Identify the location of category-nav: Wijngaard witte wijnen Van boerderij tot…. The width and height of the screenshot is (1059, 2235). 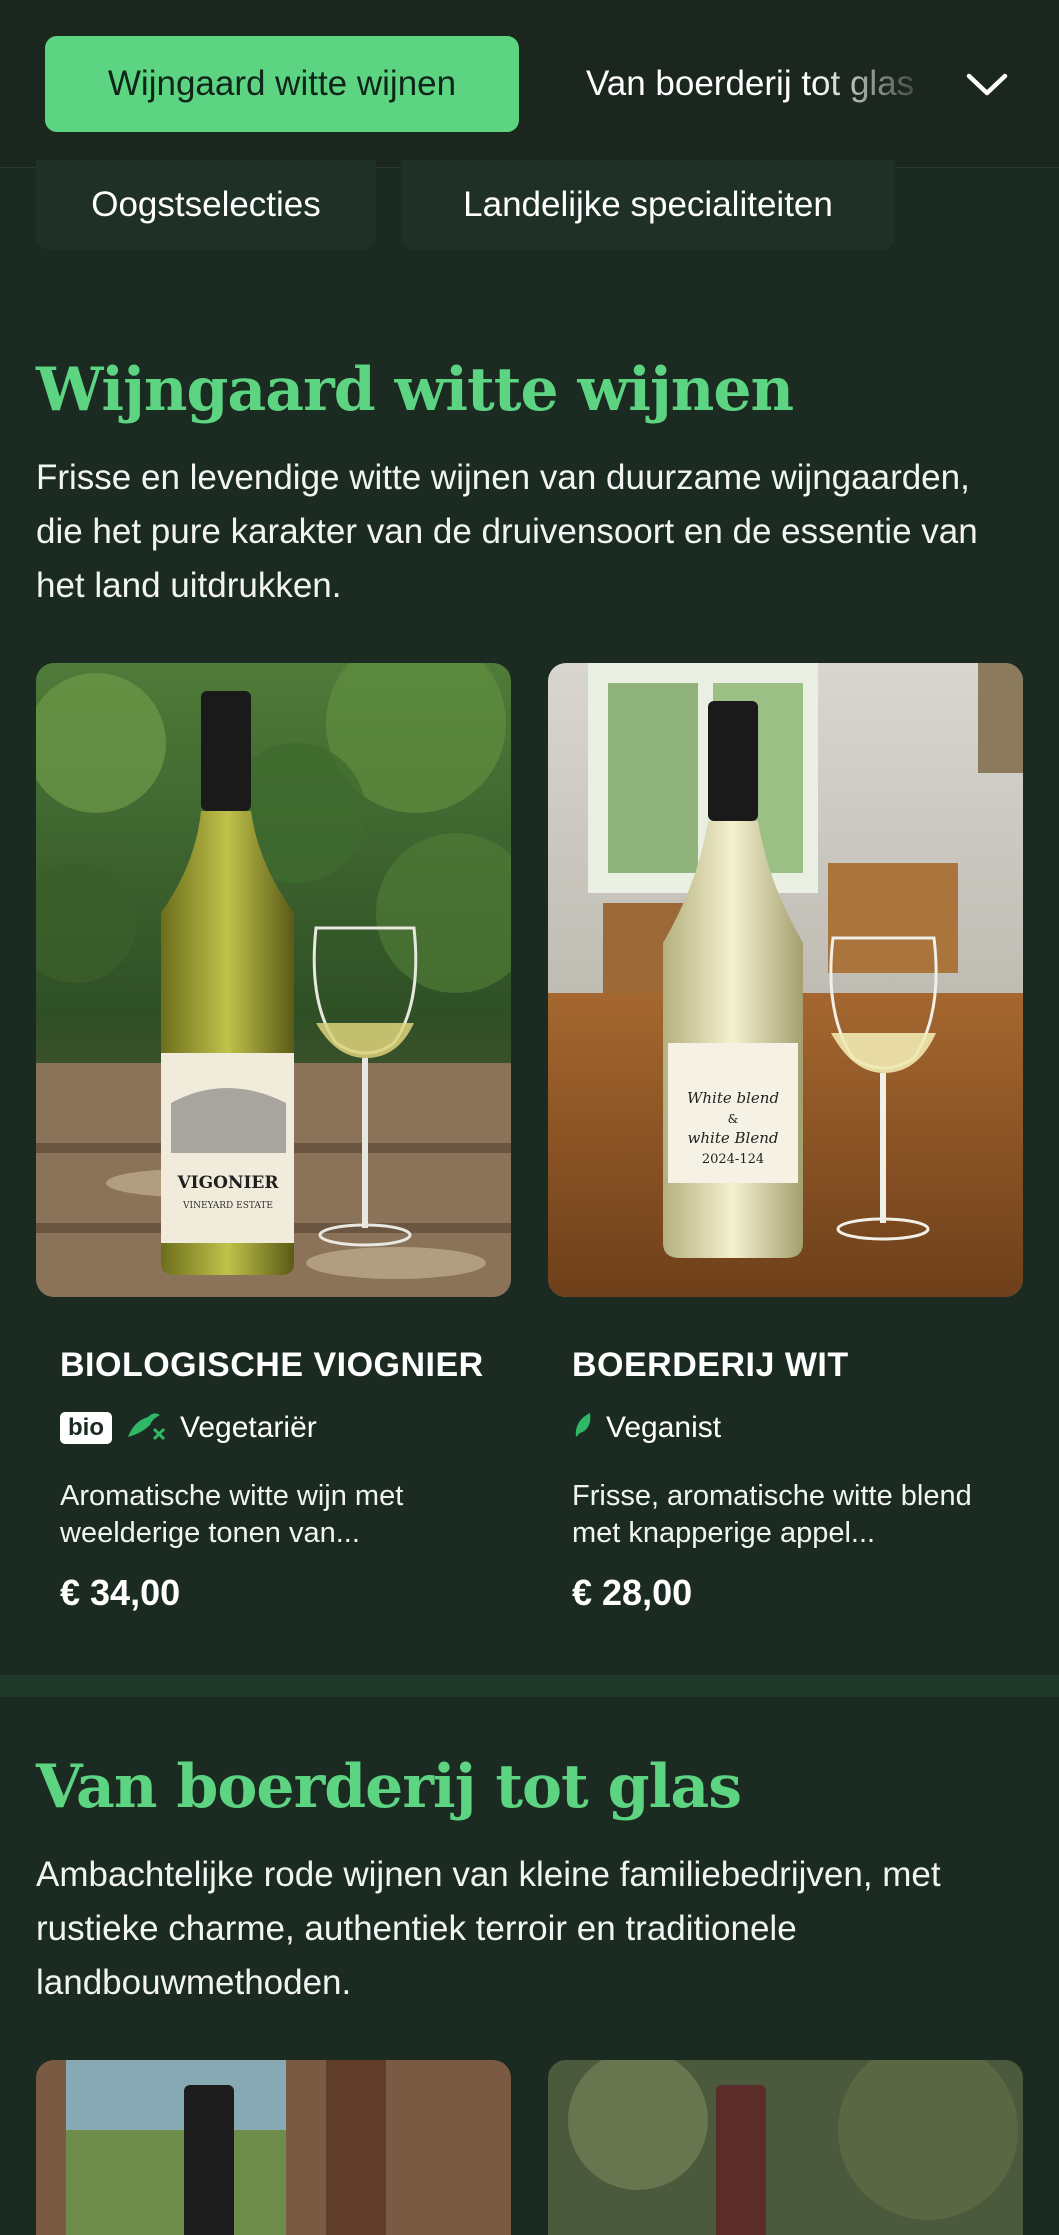
(529, 84).